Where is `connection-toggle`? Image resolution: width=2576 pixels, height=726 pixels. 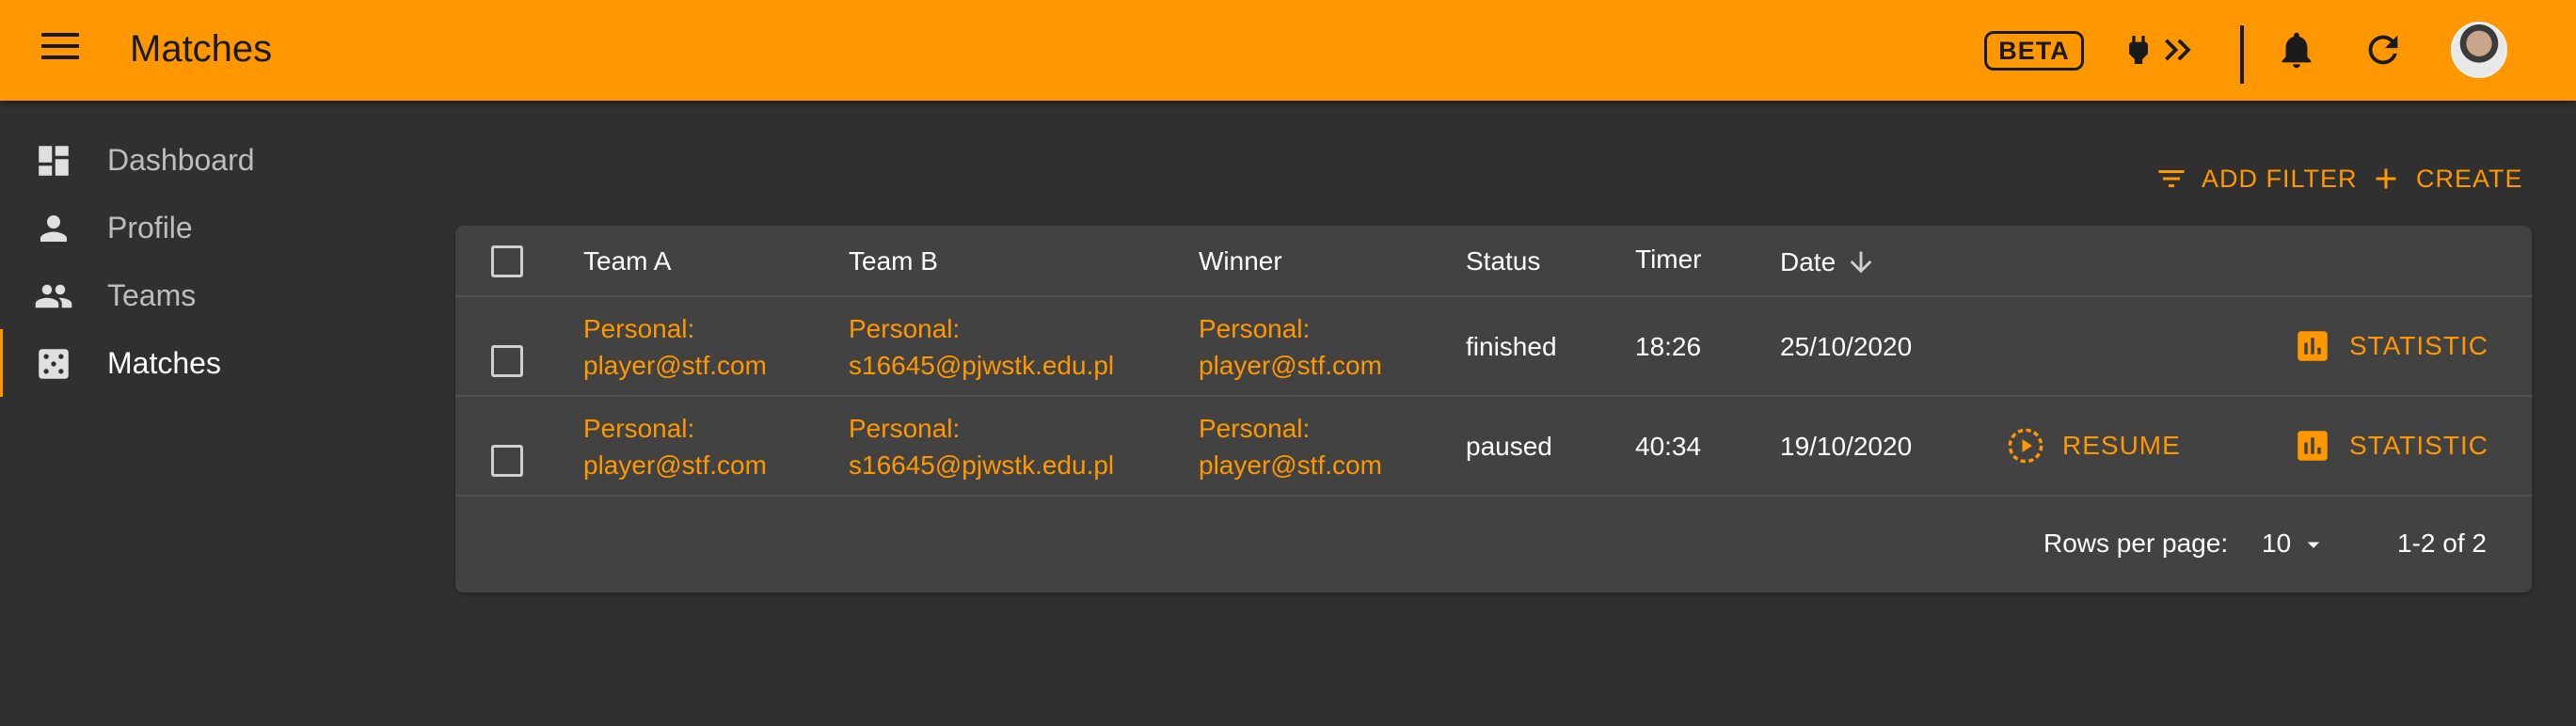 connection-toggle is located at coordinates (2161, 50).